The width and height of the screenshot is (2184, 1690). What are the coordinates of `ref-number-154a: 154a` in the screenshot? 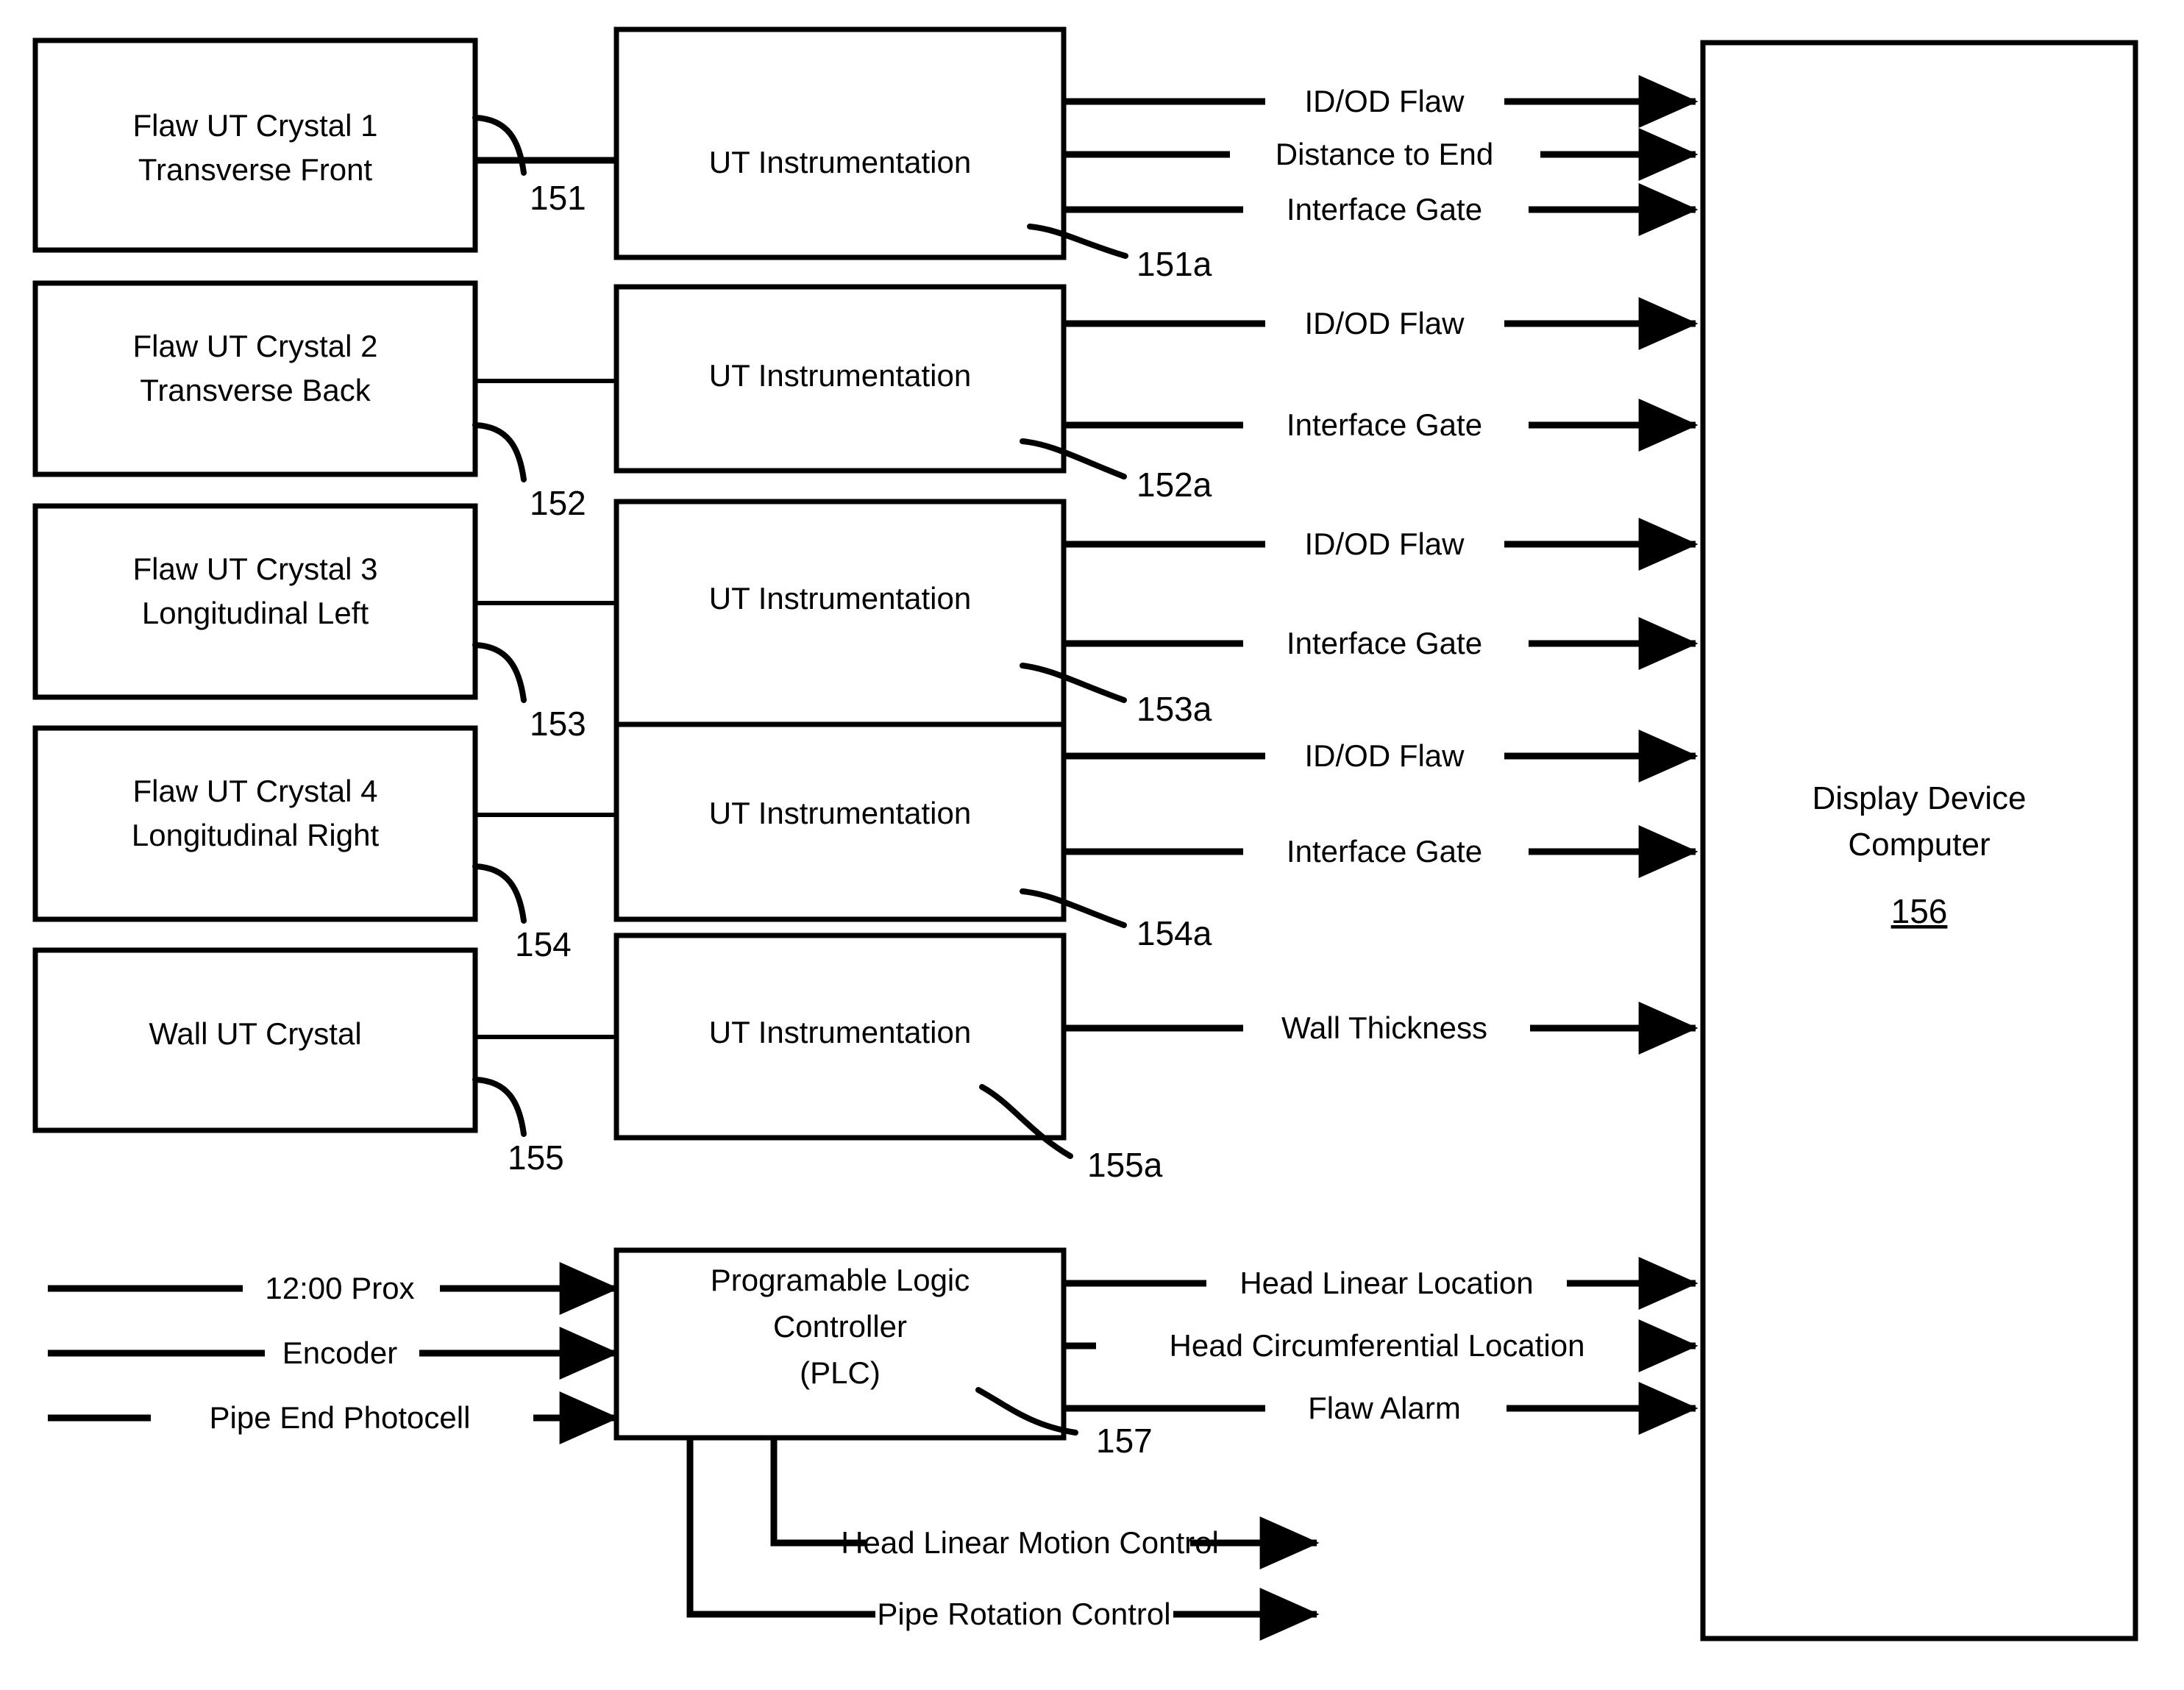 It's located at (1174, 933).